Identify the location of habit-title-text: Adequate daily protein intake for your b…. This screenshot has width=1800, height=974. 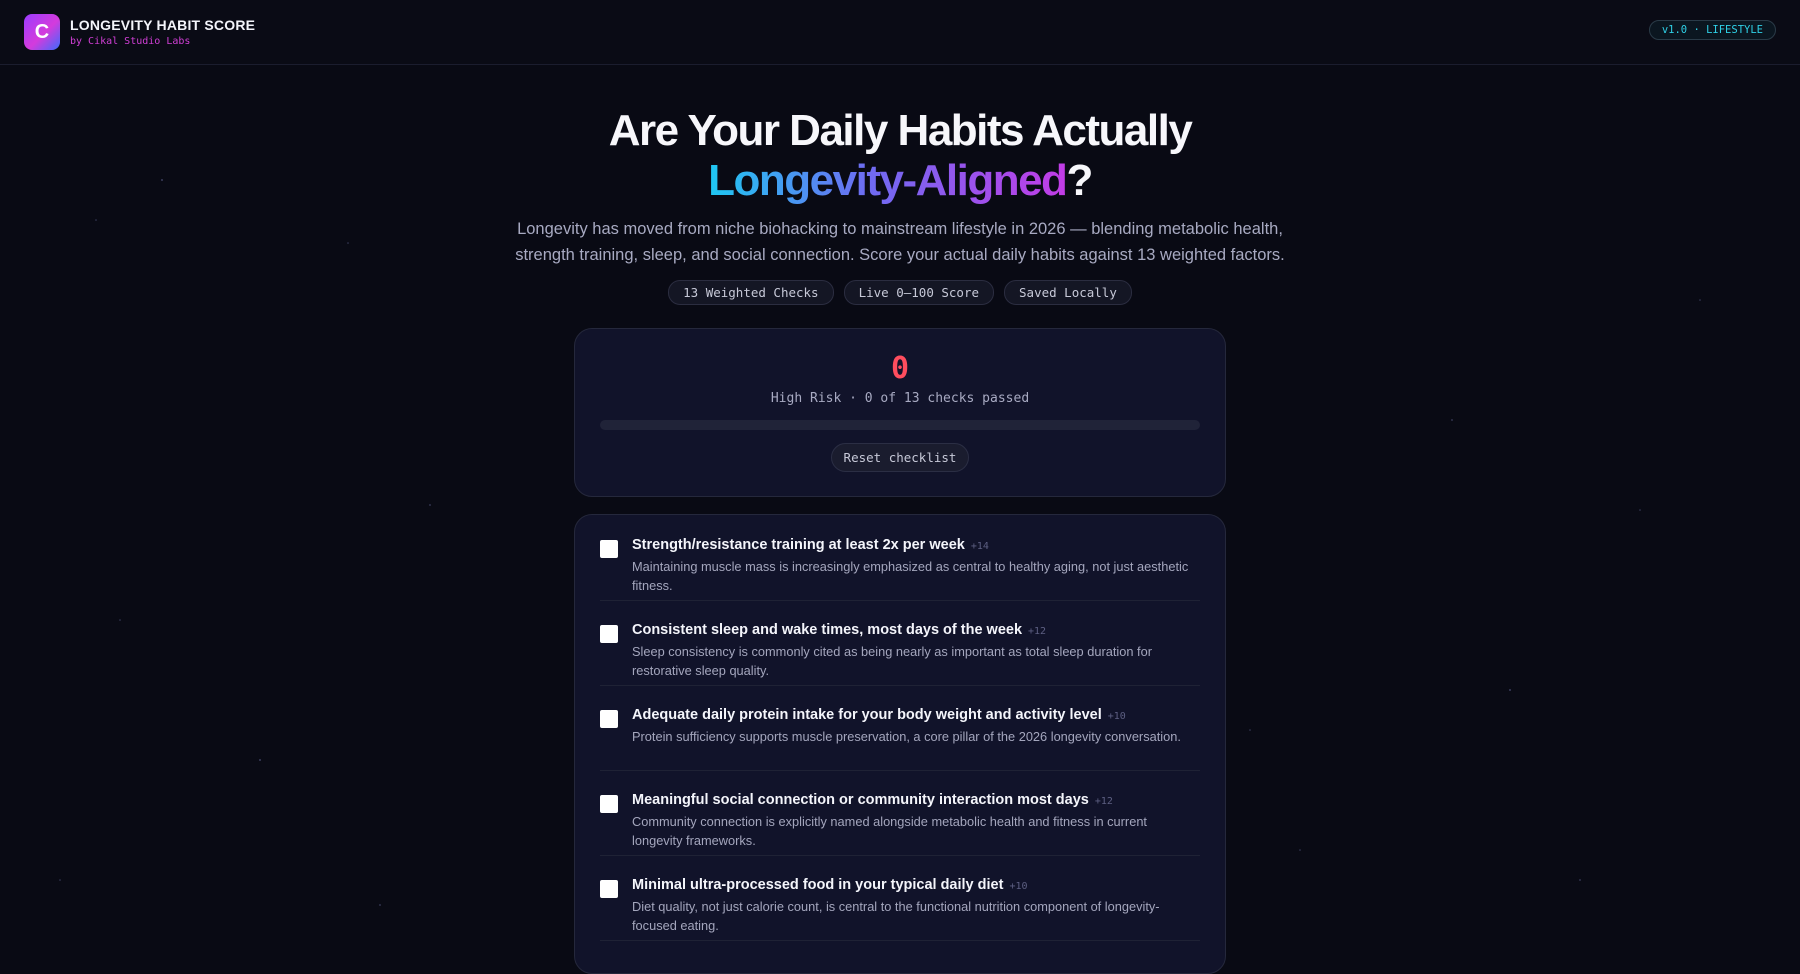
(867, 715).